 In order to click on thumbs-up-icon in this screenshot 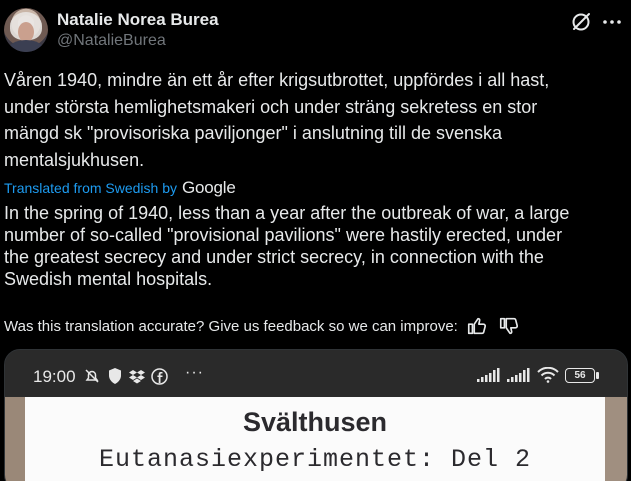, I will do `click(477, 326)`.